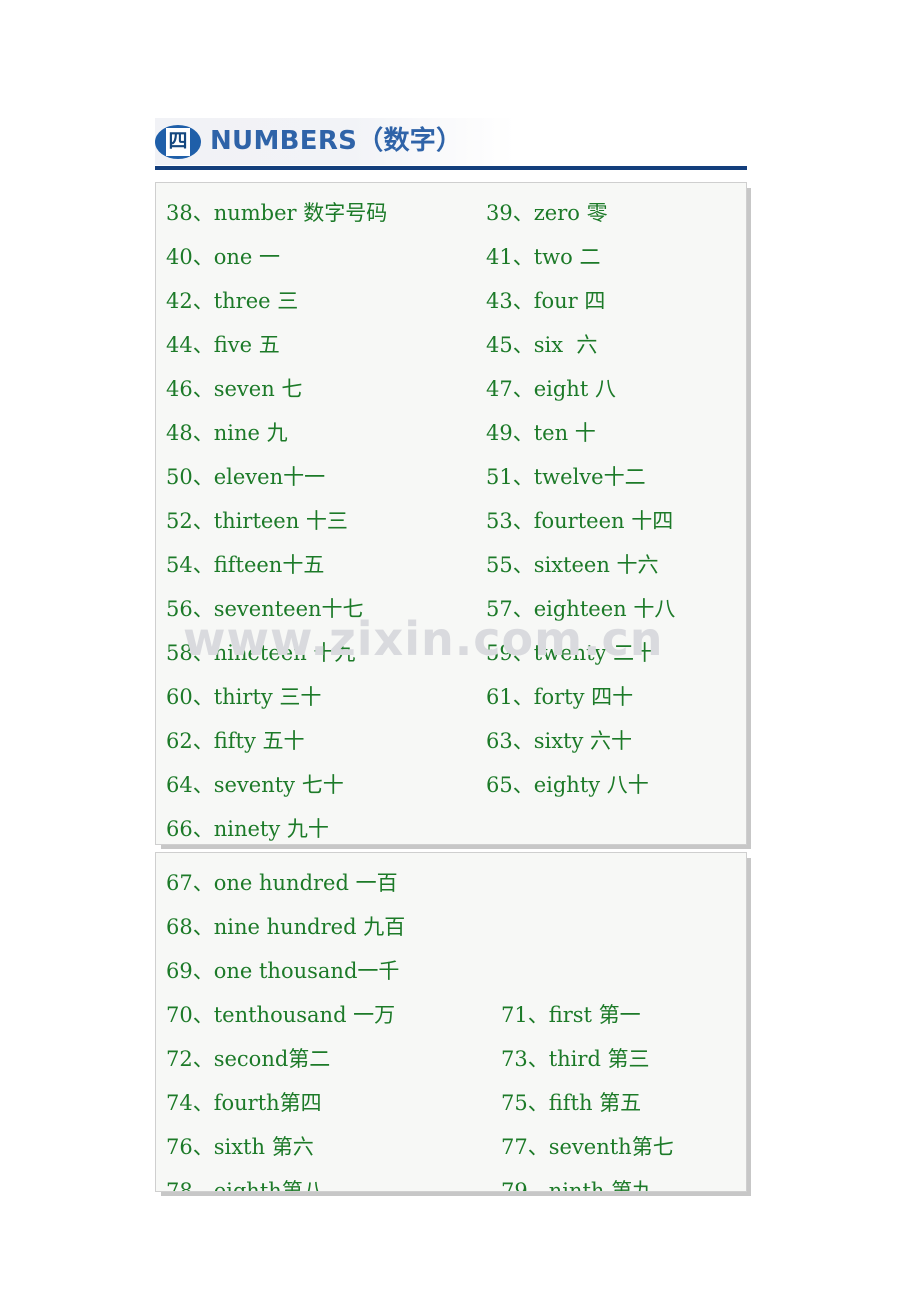  I want to click on word-entry-right: 79、ninth 第九, so click(577, 1185).